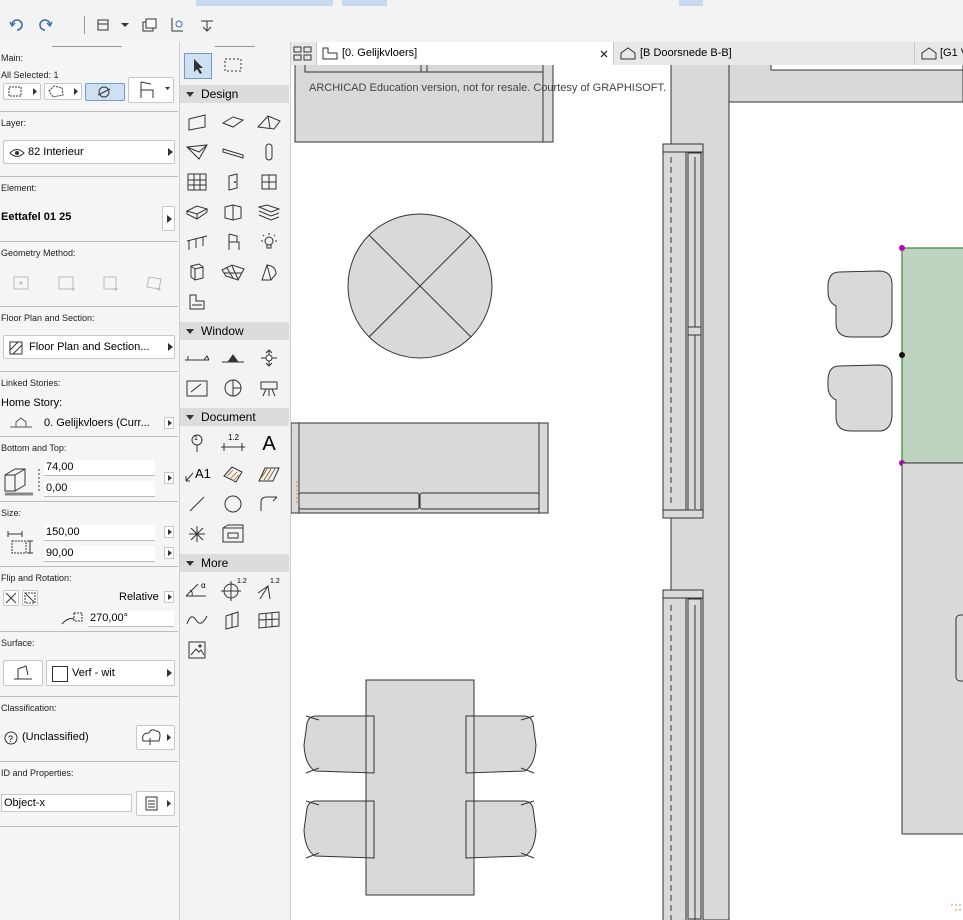 The height and width of the screenshot is (920, 963). I want to click on size-b-menu-button, so click(169, 553).